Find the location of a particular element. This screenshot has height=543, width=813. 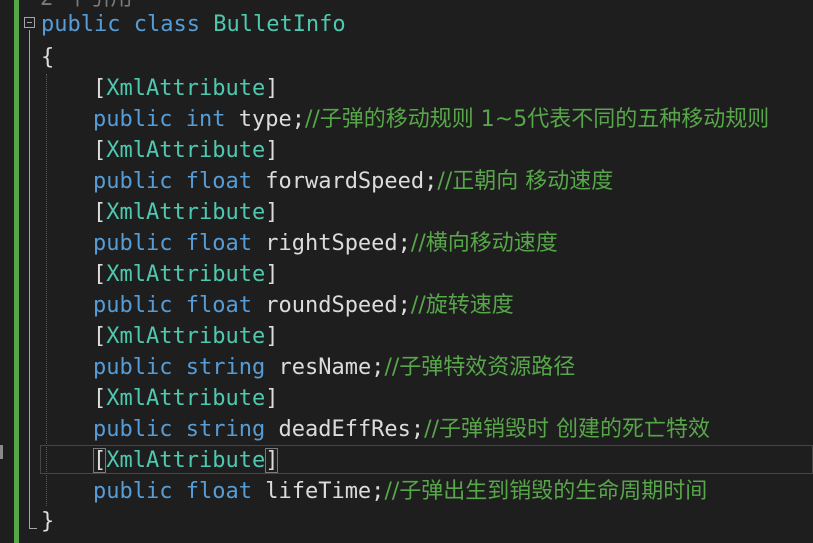

field-declaration-line: public float forwardSpeed;//正朝向 移动速度 is located at coordinates (353, 181).